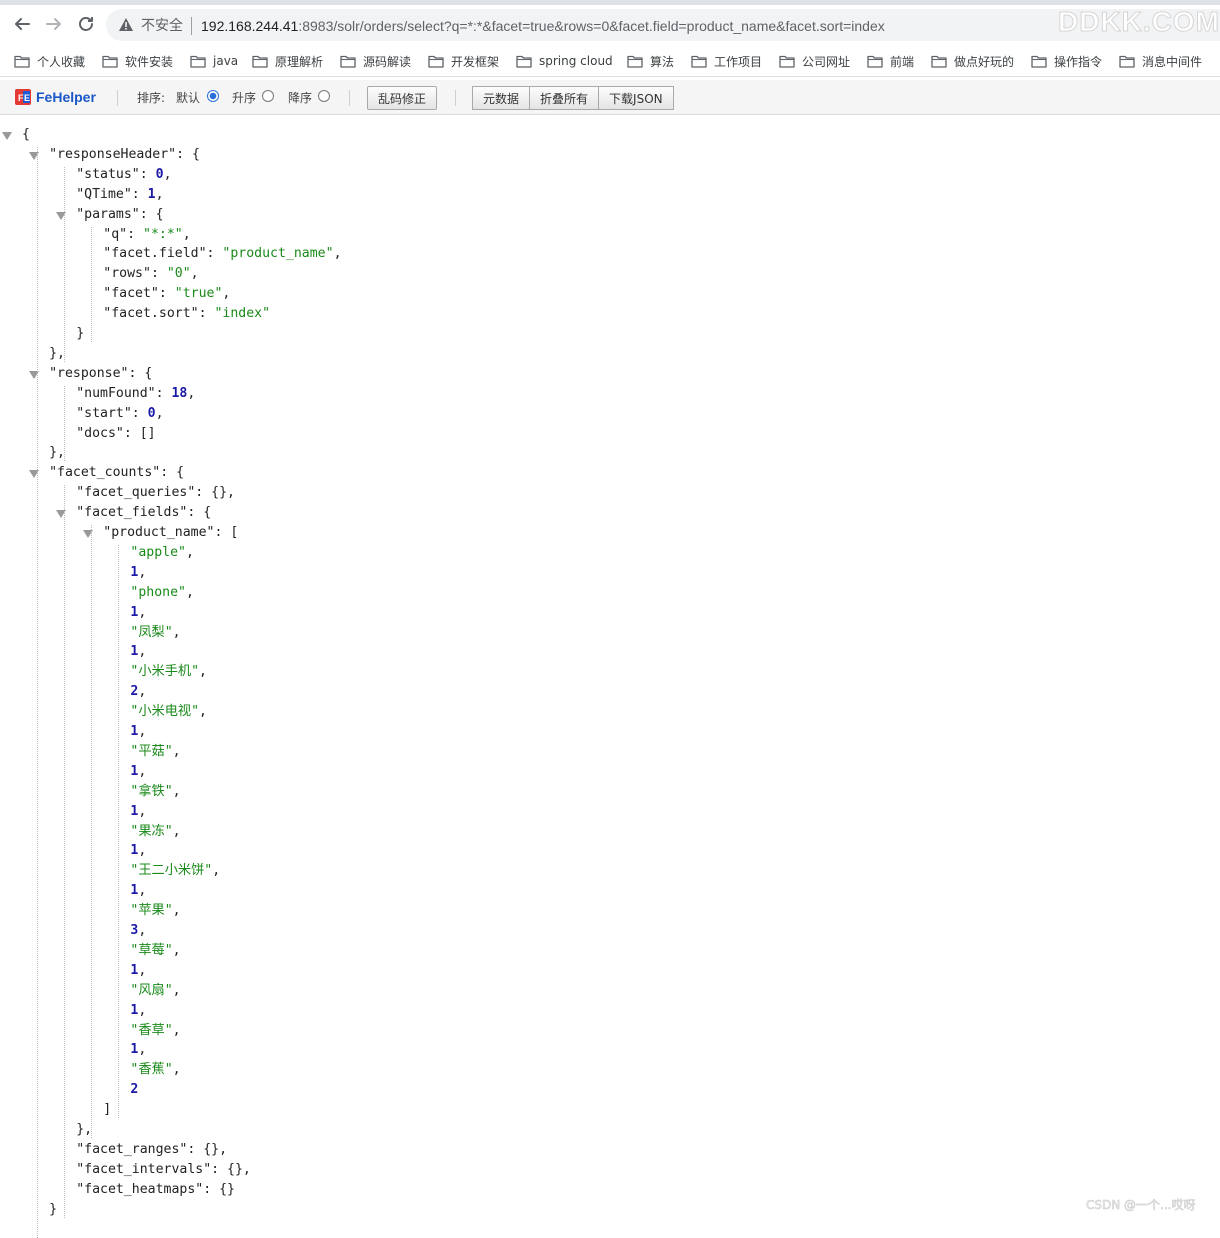  Describe the element at coordinates (137, 61) in the screenshot. I see `bookmark-folder: 软件安装` at that location.